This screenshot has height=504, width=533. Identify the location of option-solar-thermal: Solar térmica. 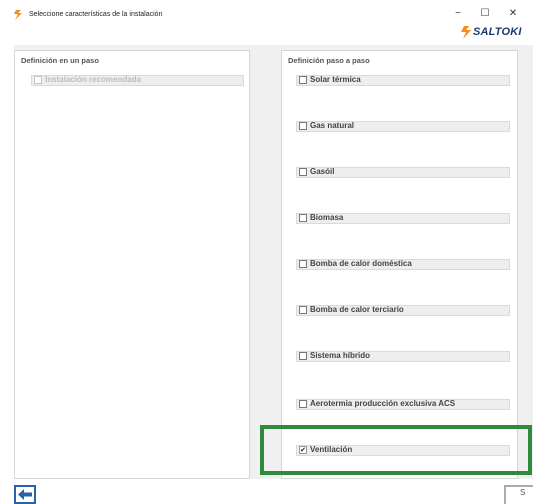
(403, 80).